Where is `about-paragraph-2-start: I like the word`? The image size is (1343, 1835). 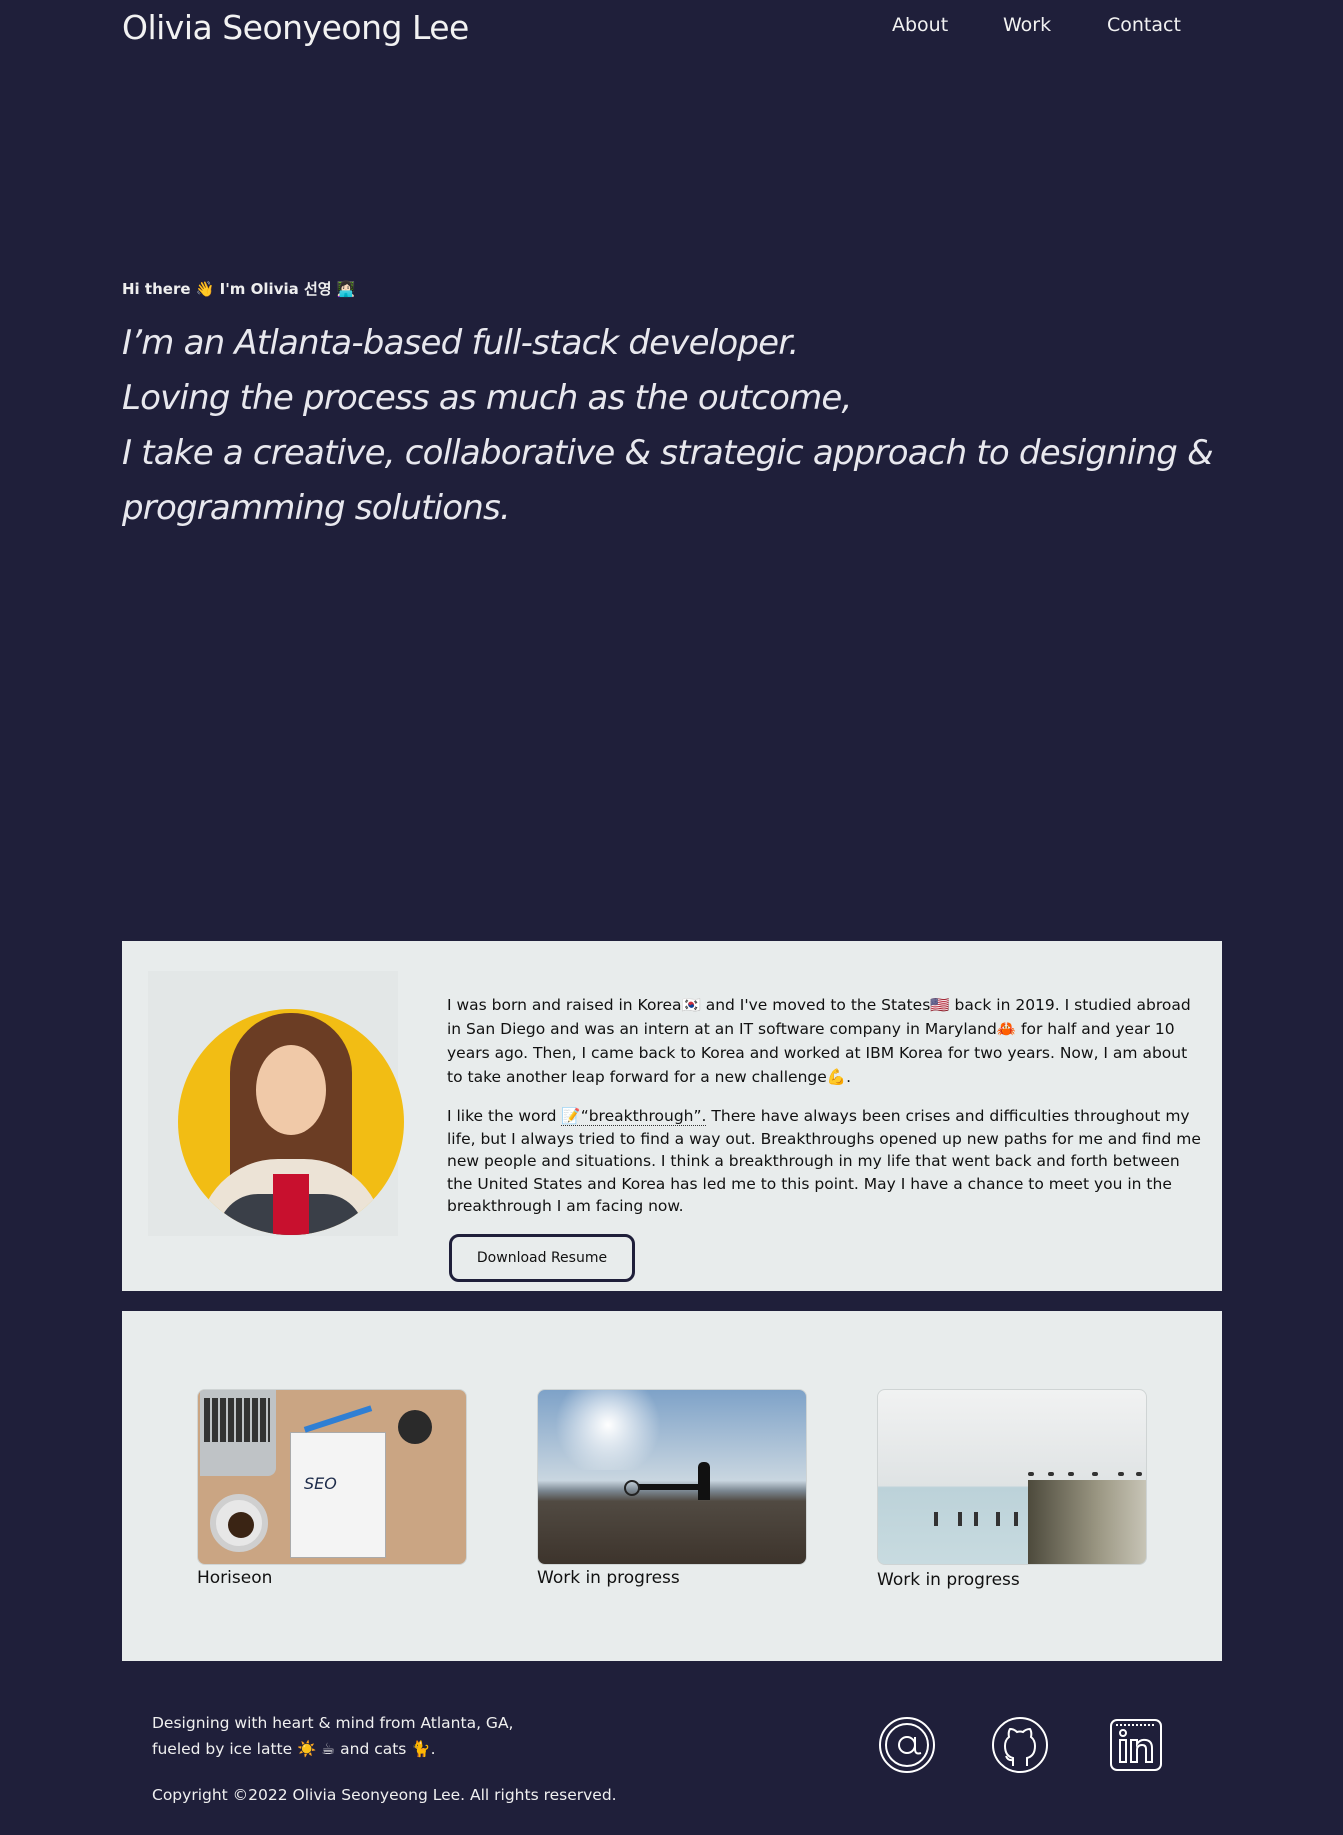
about-paragraph-2-start: I like the word is located at coordinates (504, 1116).